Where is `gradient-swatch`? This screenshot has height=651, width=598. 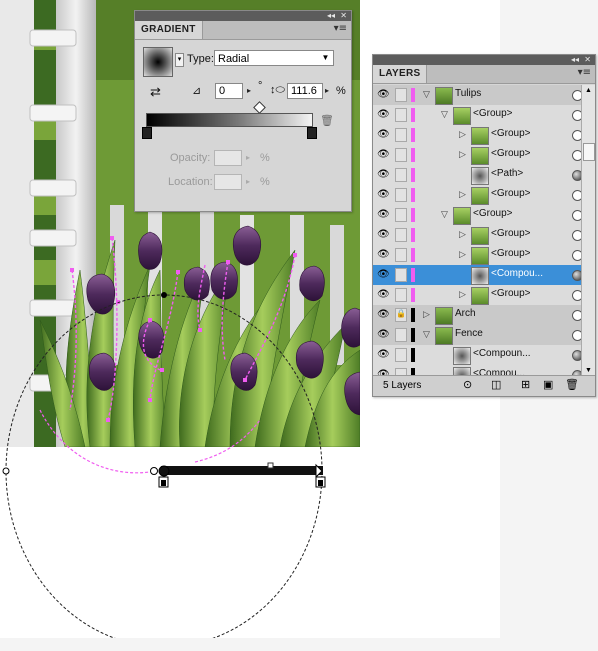
gradient-swatch is located at coordinates (158, 62).